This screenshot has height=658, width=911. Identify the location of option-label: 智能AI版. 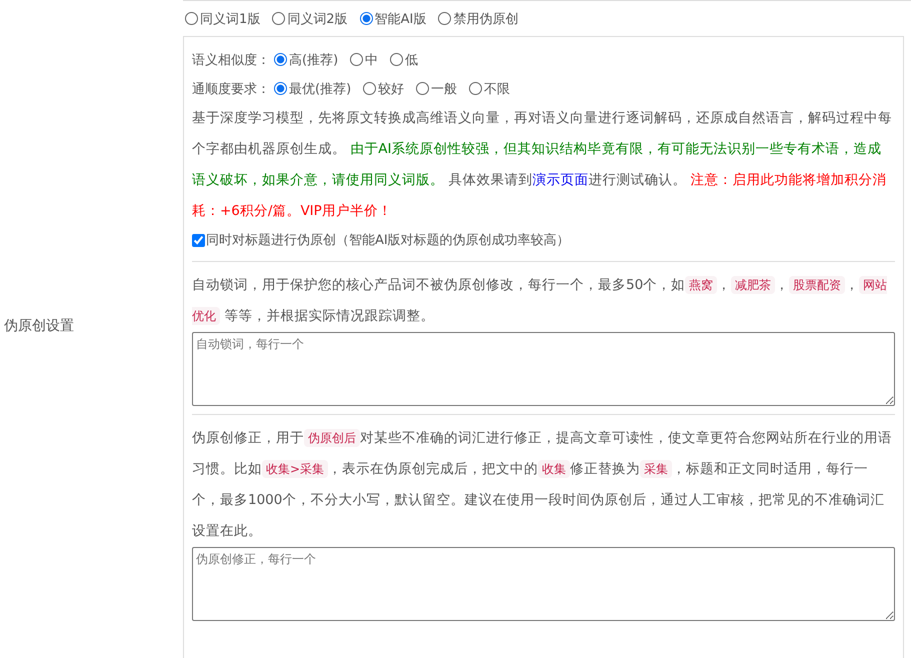
(400, 19).